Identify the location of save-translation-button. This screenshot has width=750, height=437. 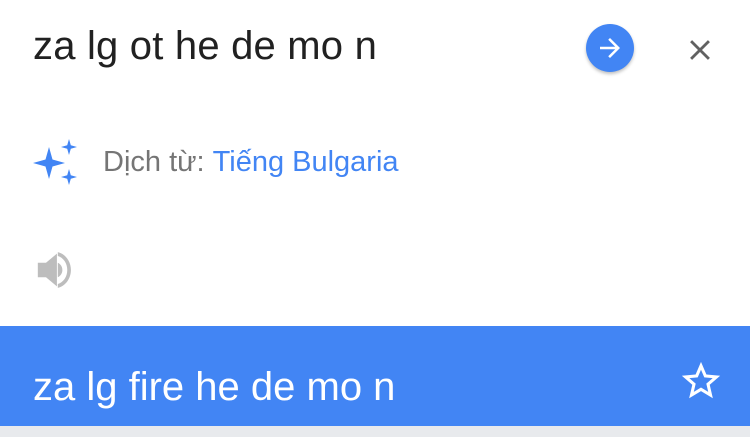
(701, 381).